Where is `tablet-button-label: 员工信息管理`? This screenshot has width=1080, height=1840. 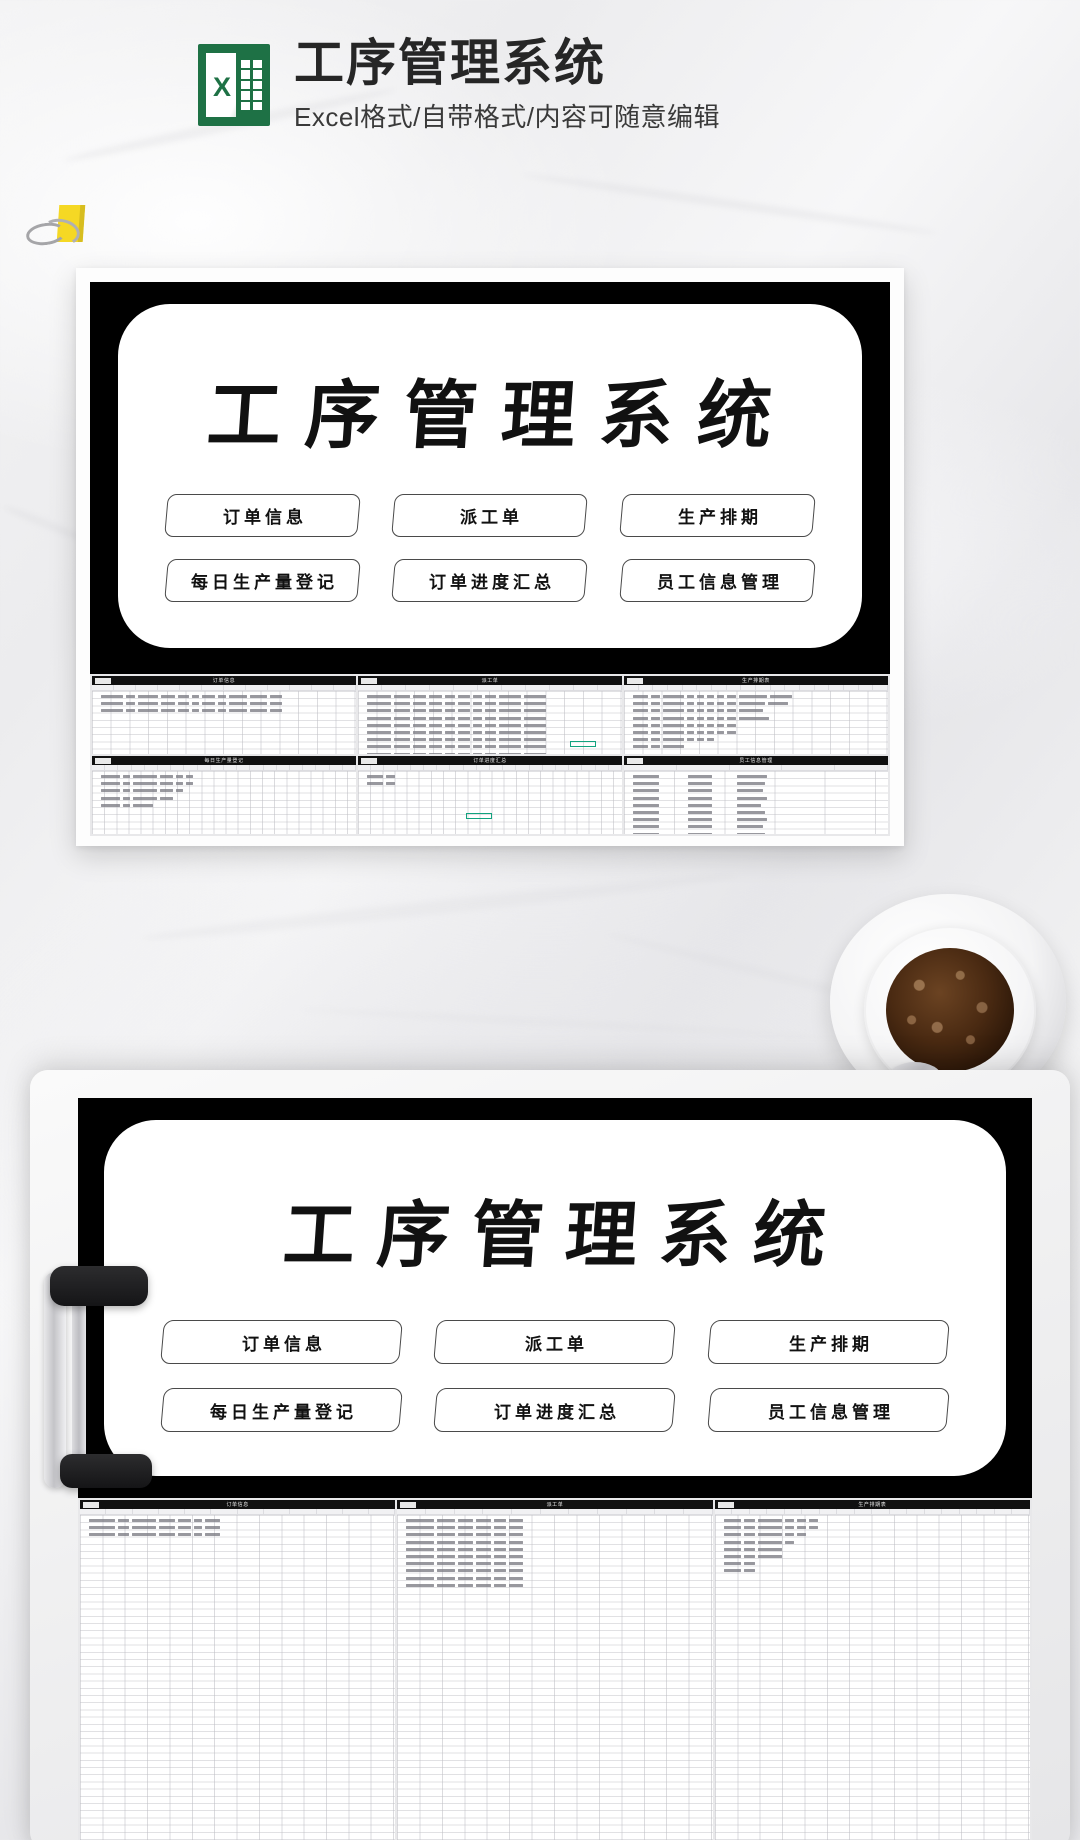 tablet-button-label: 员工信息管理 is located at coordinates (830, 1412).